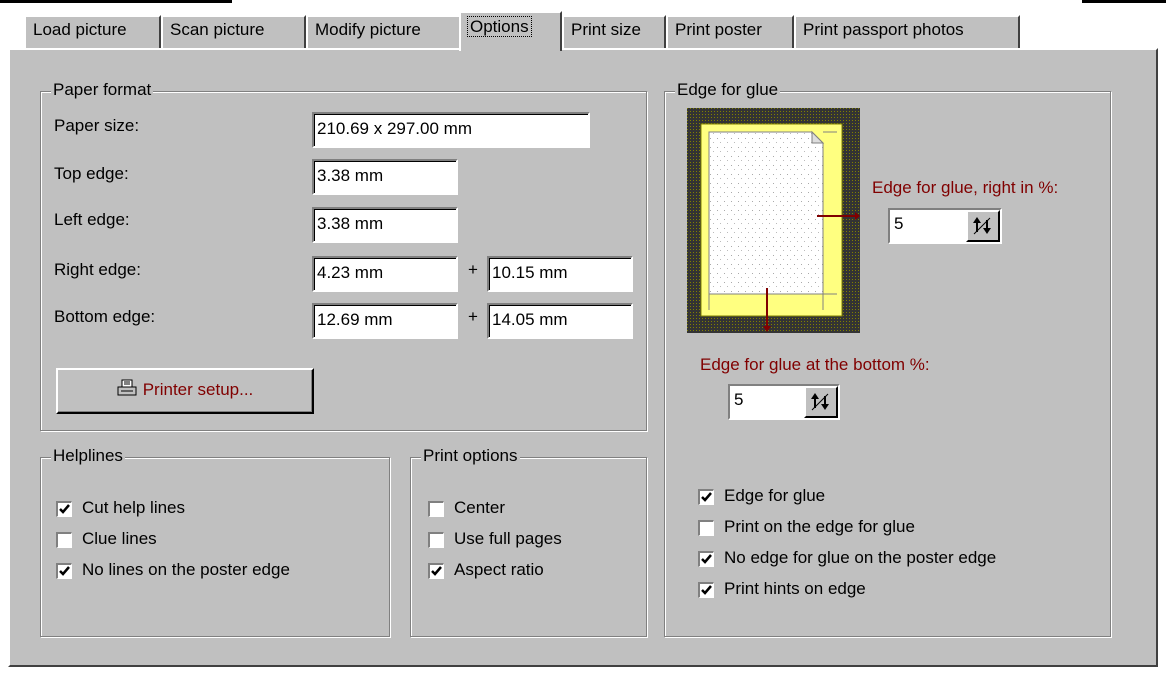 The width and height of the screenshot is (1166, 677). Describe the element at coordinates (119, 538) in the screenshot. I see `helpline-label-2: Clue lines` at that location.